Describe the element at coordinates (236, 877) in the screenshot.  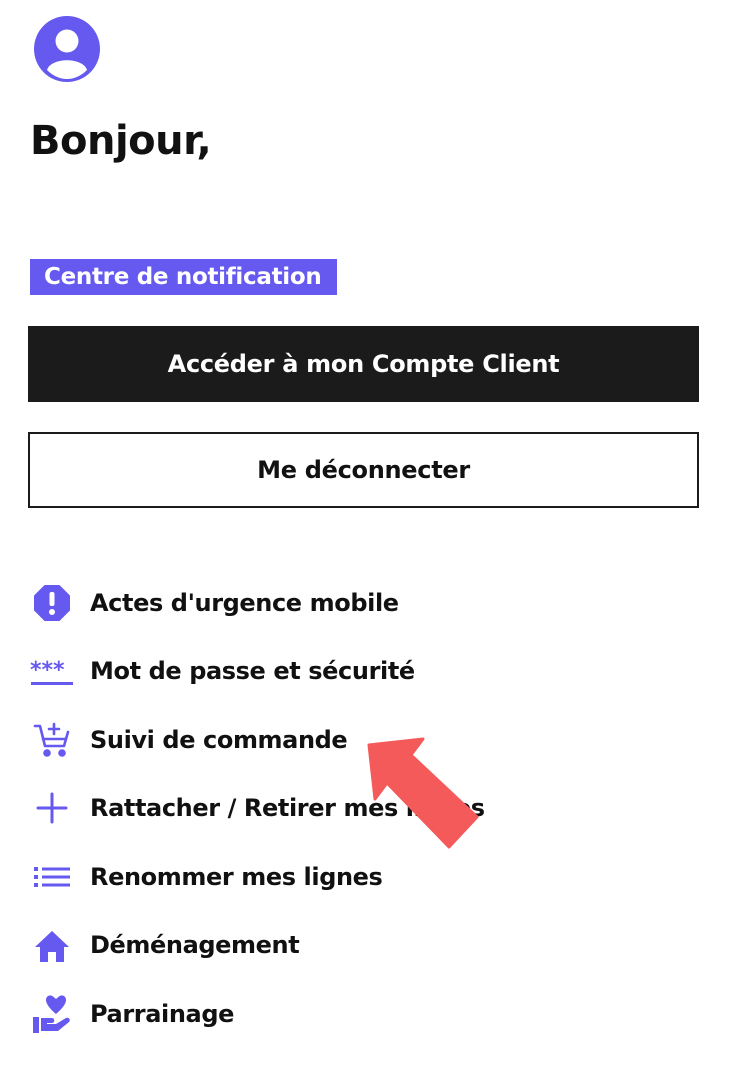
I see `menu-item-label: Renommer mes lignes` at that location.